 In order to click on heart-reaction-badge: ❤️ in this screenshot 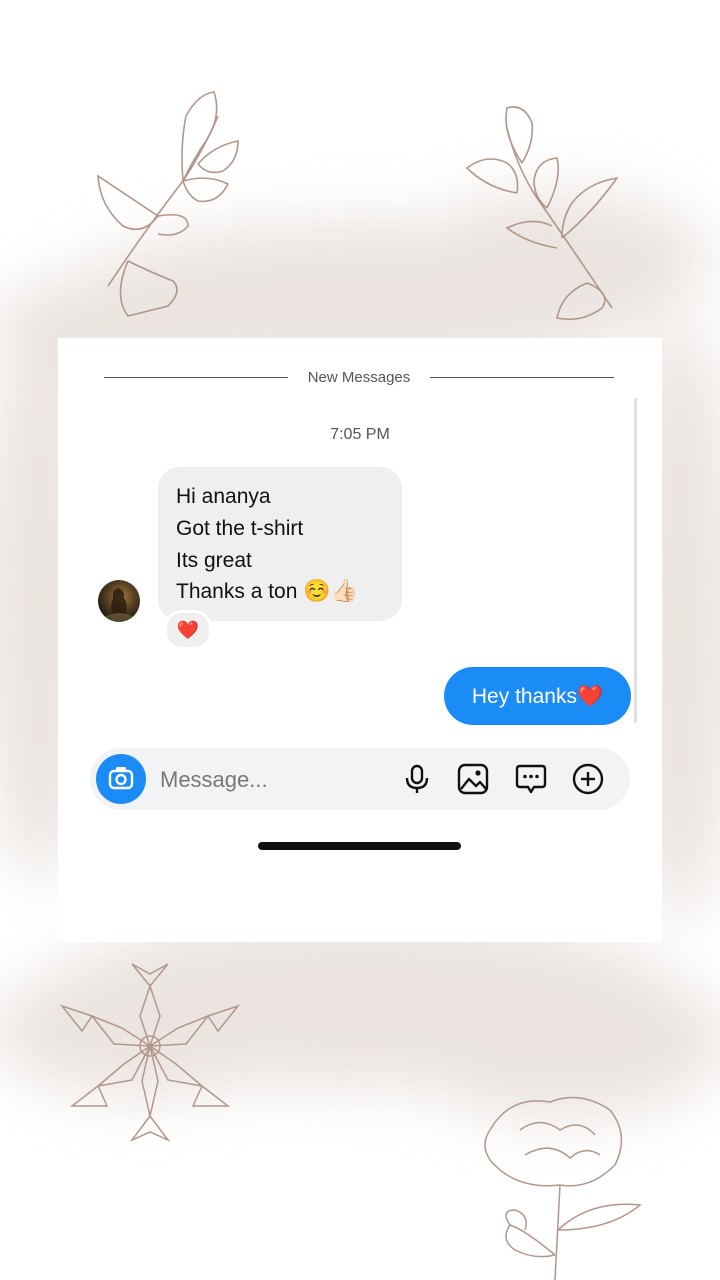, I will do `click(188, 630)`.